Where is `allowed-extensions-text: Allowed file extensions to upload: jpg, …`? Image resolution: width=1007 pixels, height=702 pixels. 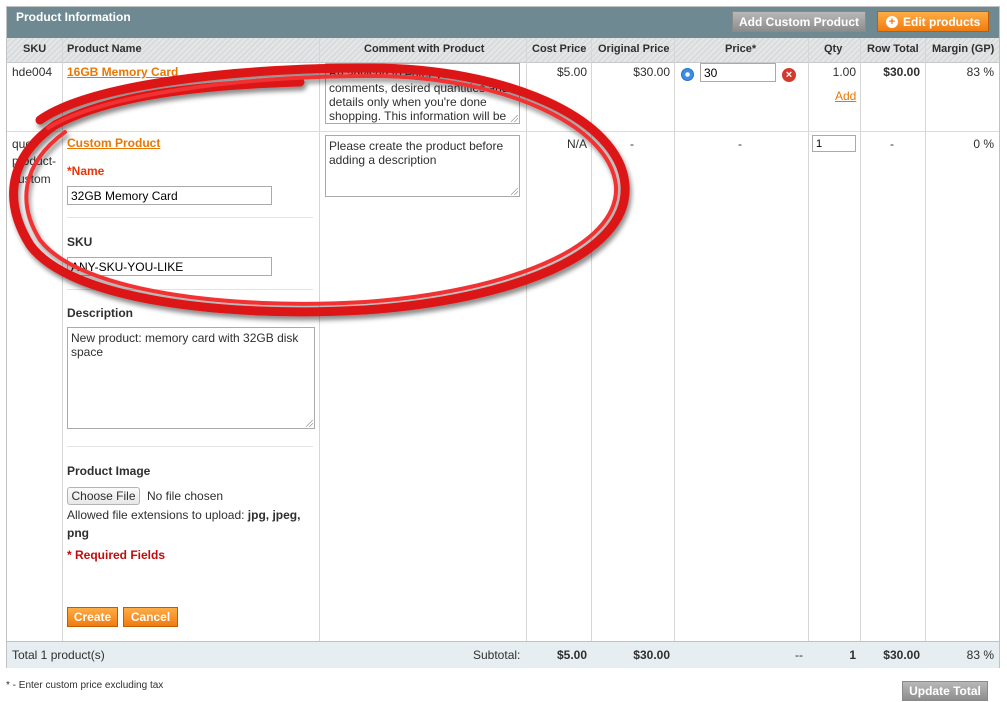 allowed-extensions-text: Allowed file extensions to upload: jpg, … is located at coordinates (189, 524).